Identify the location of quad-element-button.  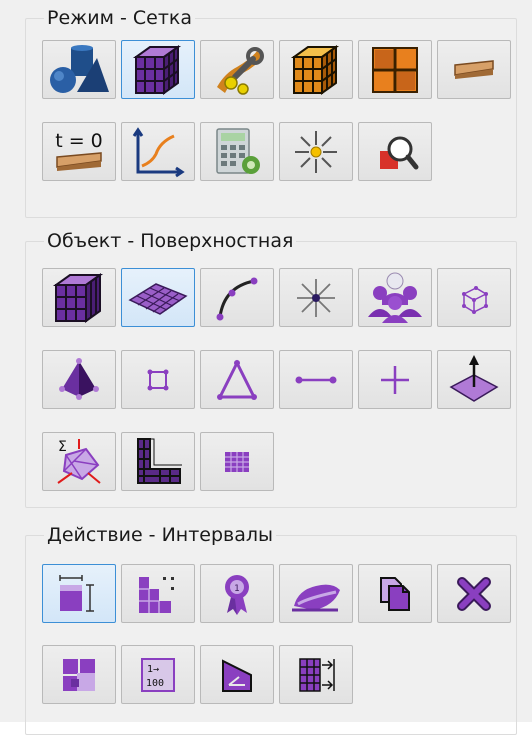
(158, 379).